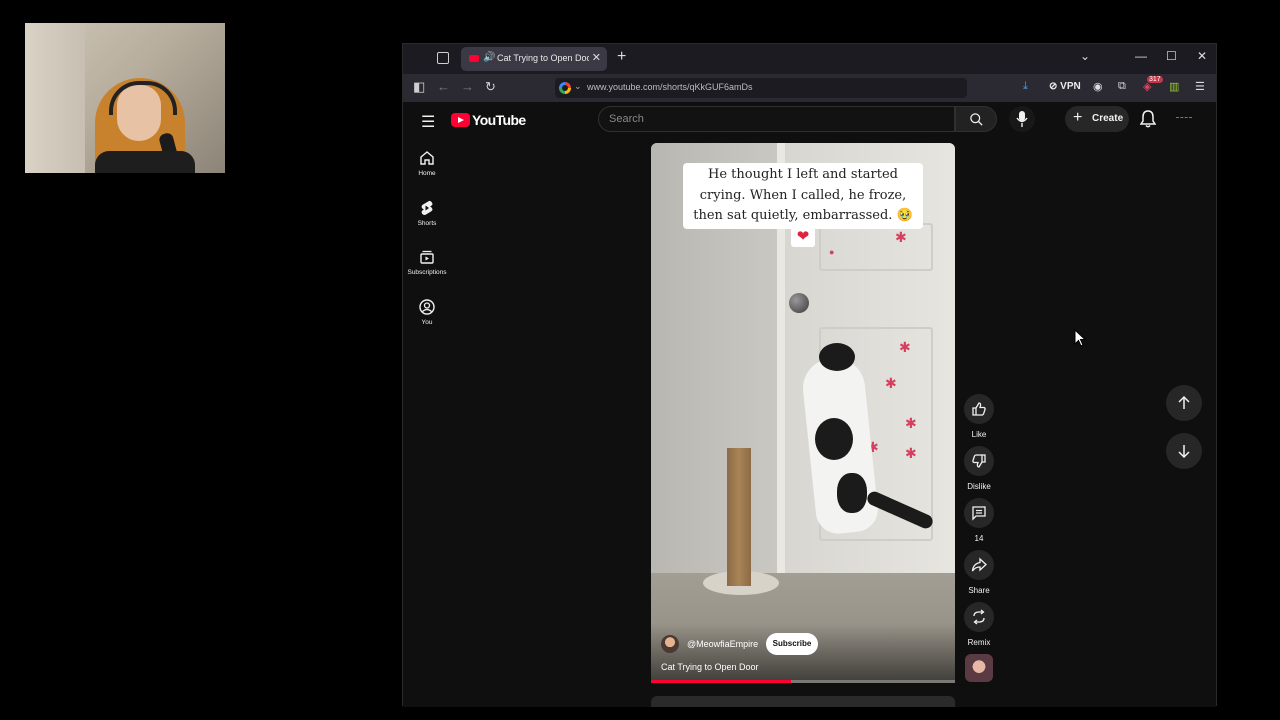 Image resolution: width=1280 pixels, height=720 pixels. I want to click on like-label: Like, so click(979, 434).